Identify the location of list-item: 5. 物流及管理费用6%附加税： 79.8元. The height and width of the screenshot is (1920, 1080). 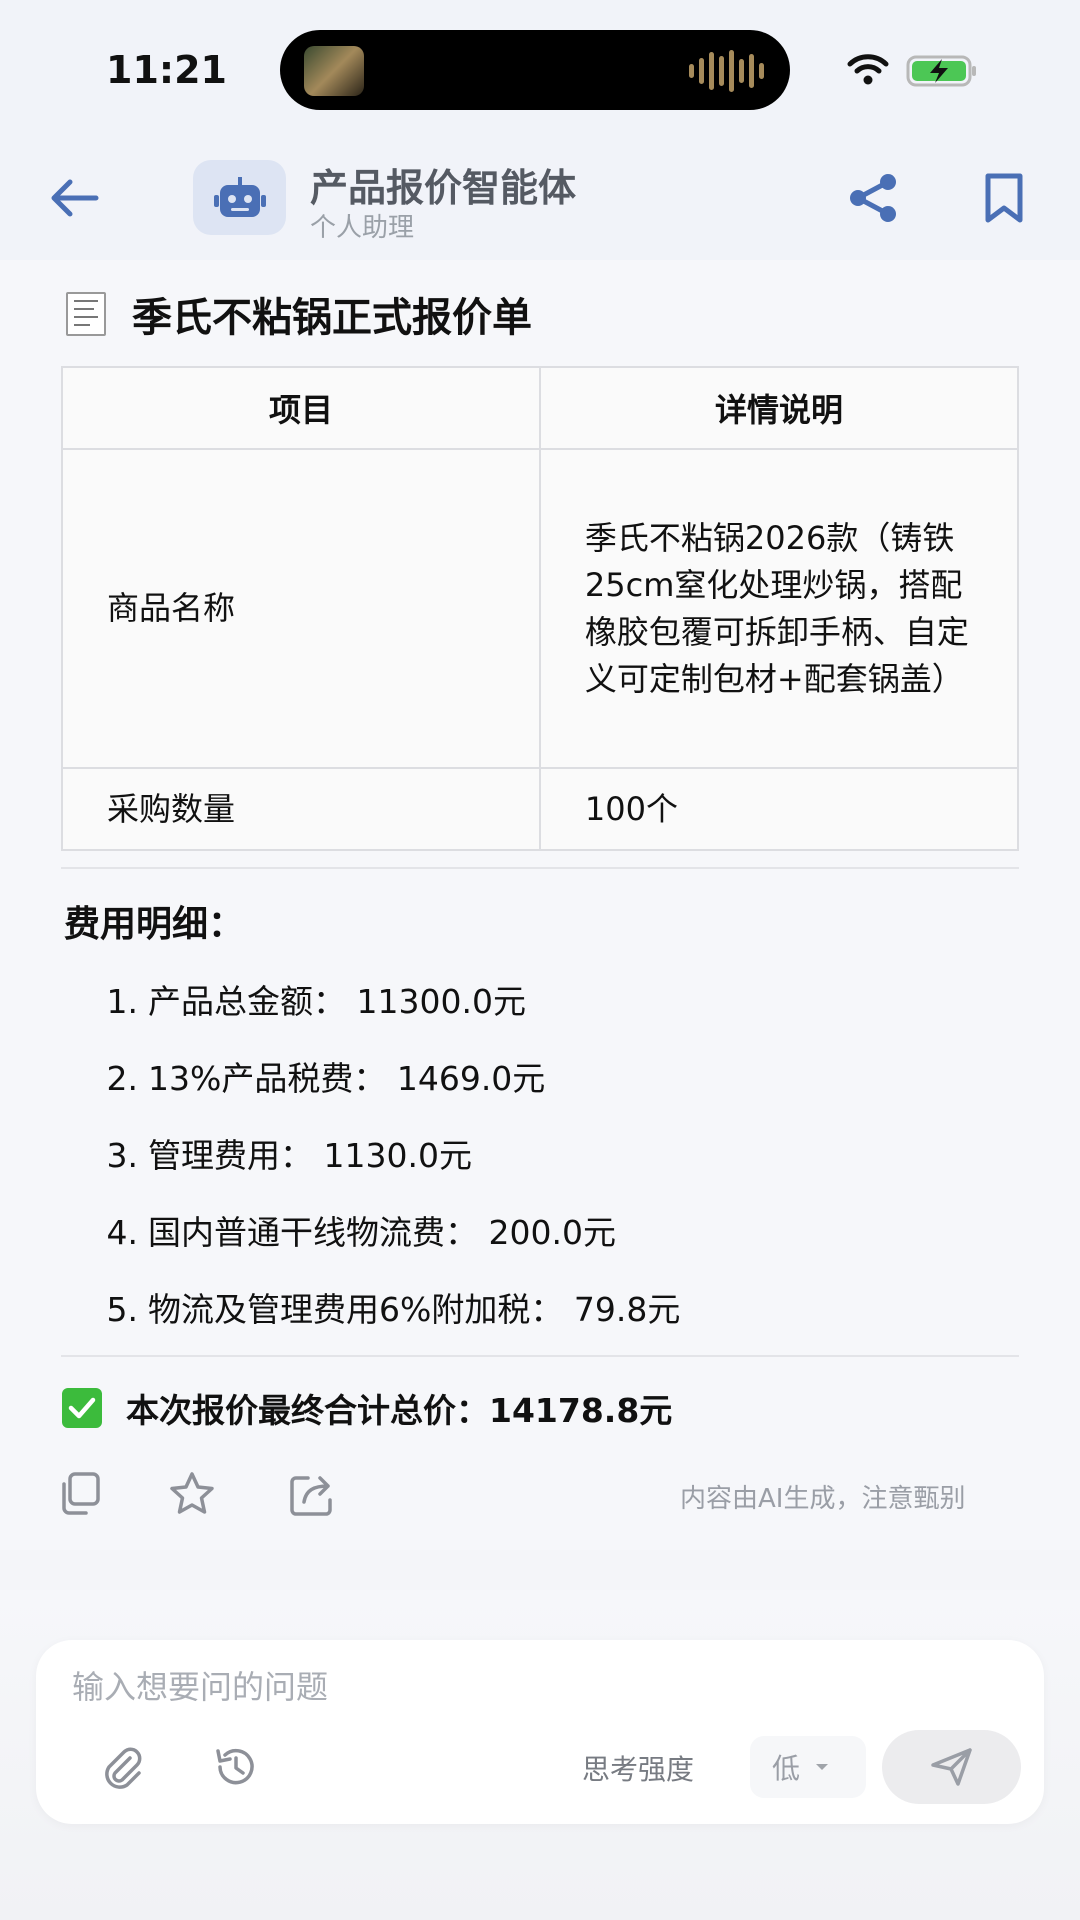
(393, 1309).